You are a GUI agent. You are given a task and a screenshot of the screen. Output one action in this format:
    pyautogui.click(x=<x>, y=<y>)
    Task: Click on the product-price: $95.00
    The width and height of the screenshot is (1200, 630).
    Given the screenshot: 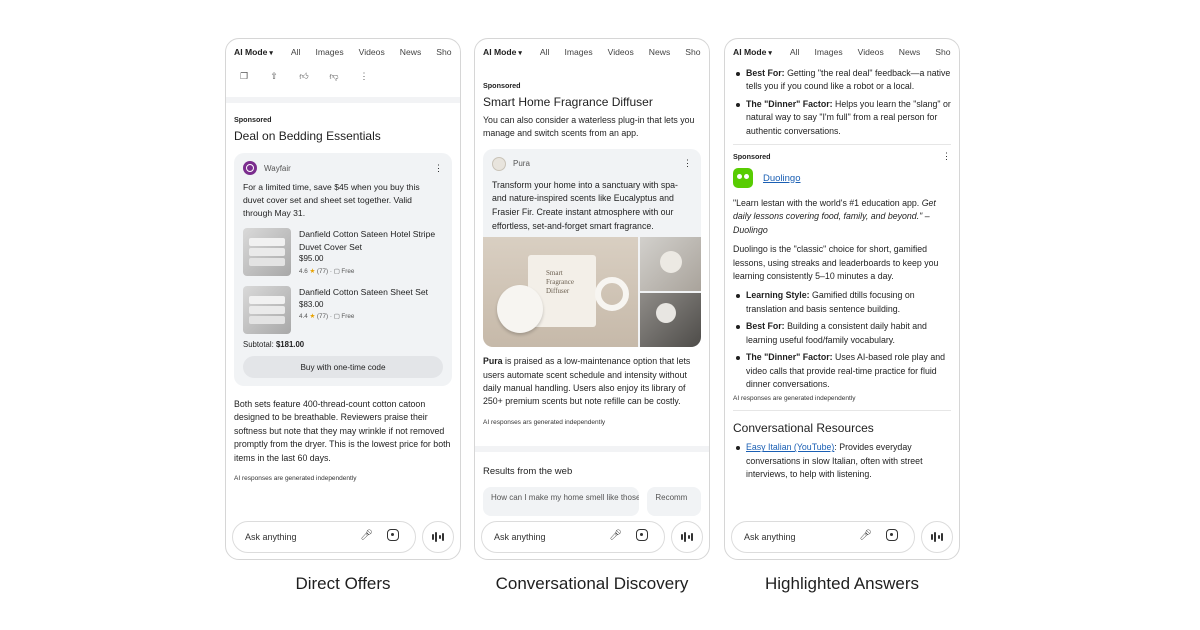 What is the action you would take?
    pyautogui.click(x=311, y=258)
    